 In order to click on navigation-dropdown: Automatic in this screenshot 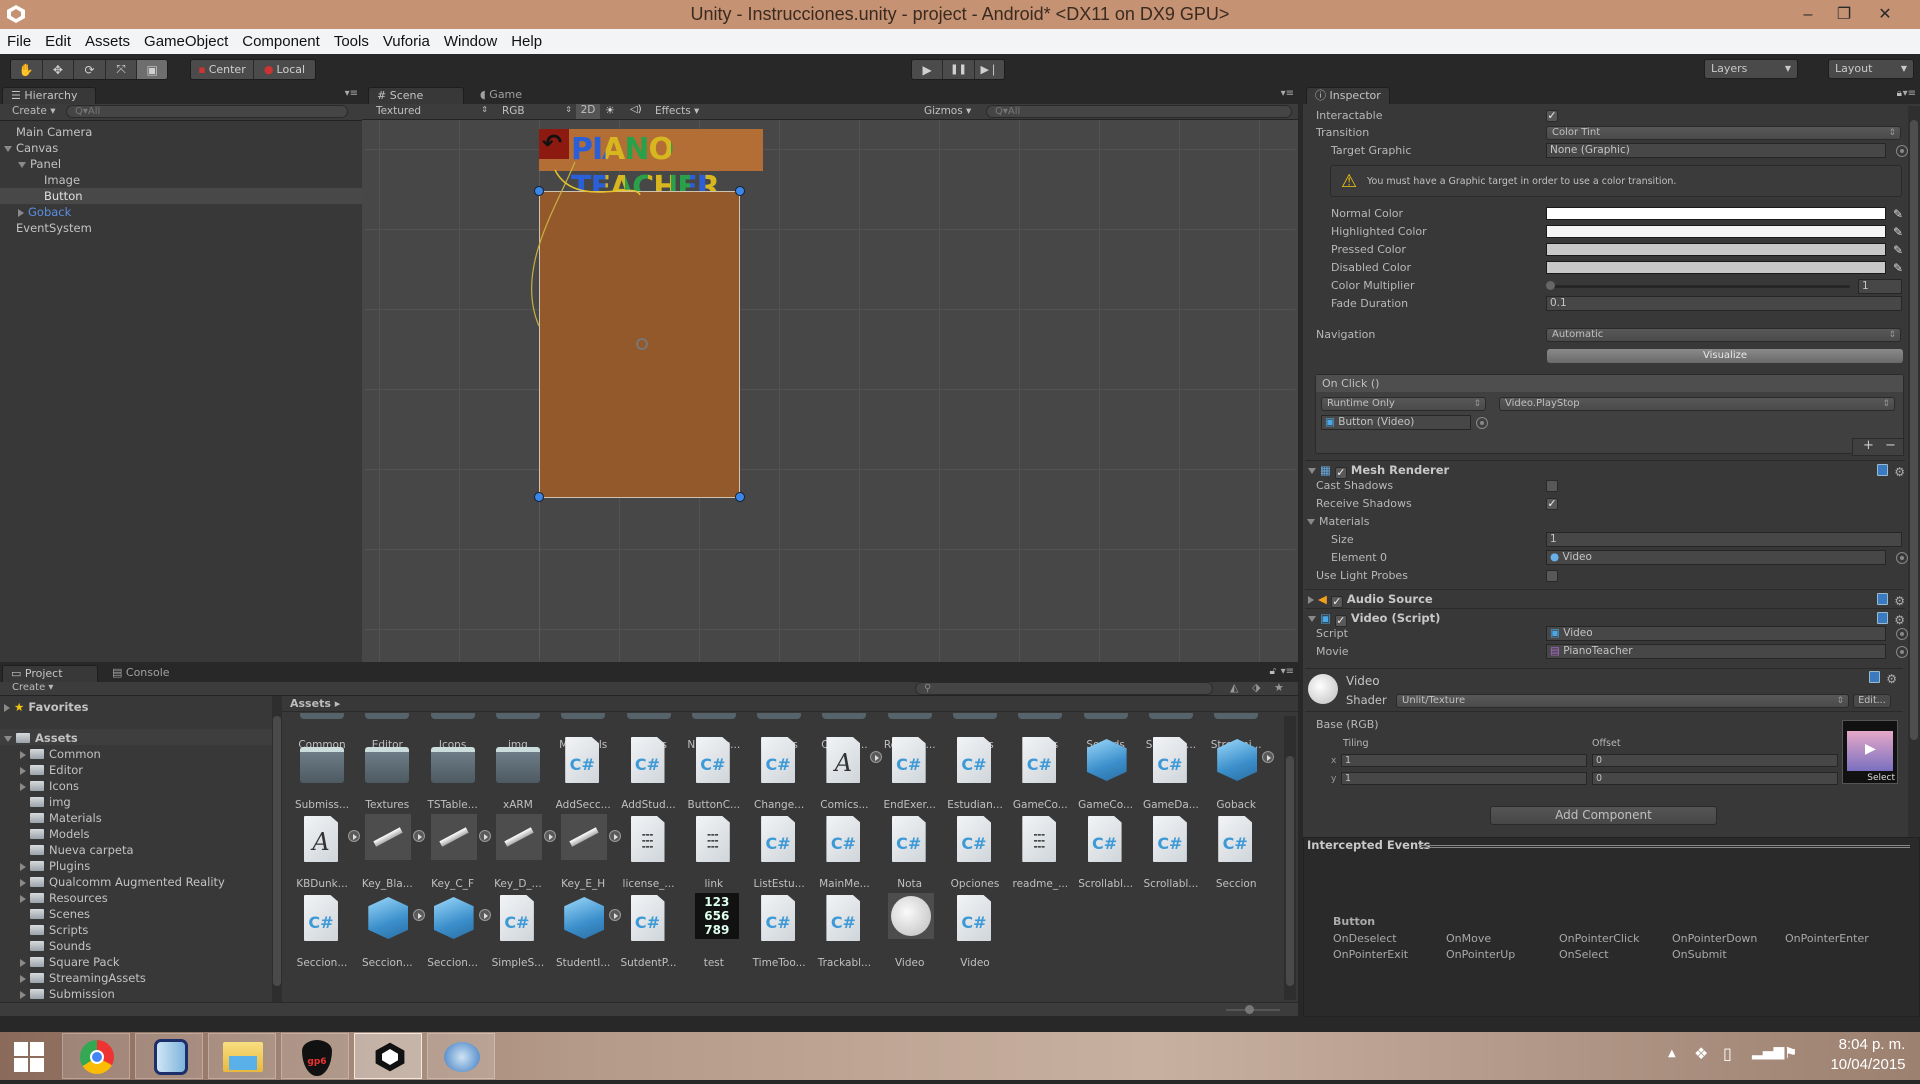, I will do `click(1723, 335)`.